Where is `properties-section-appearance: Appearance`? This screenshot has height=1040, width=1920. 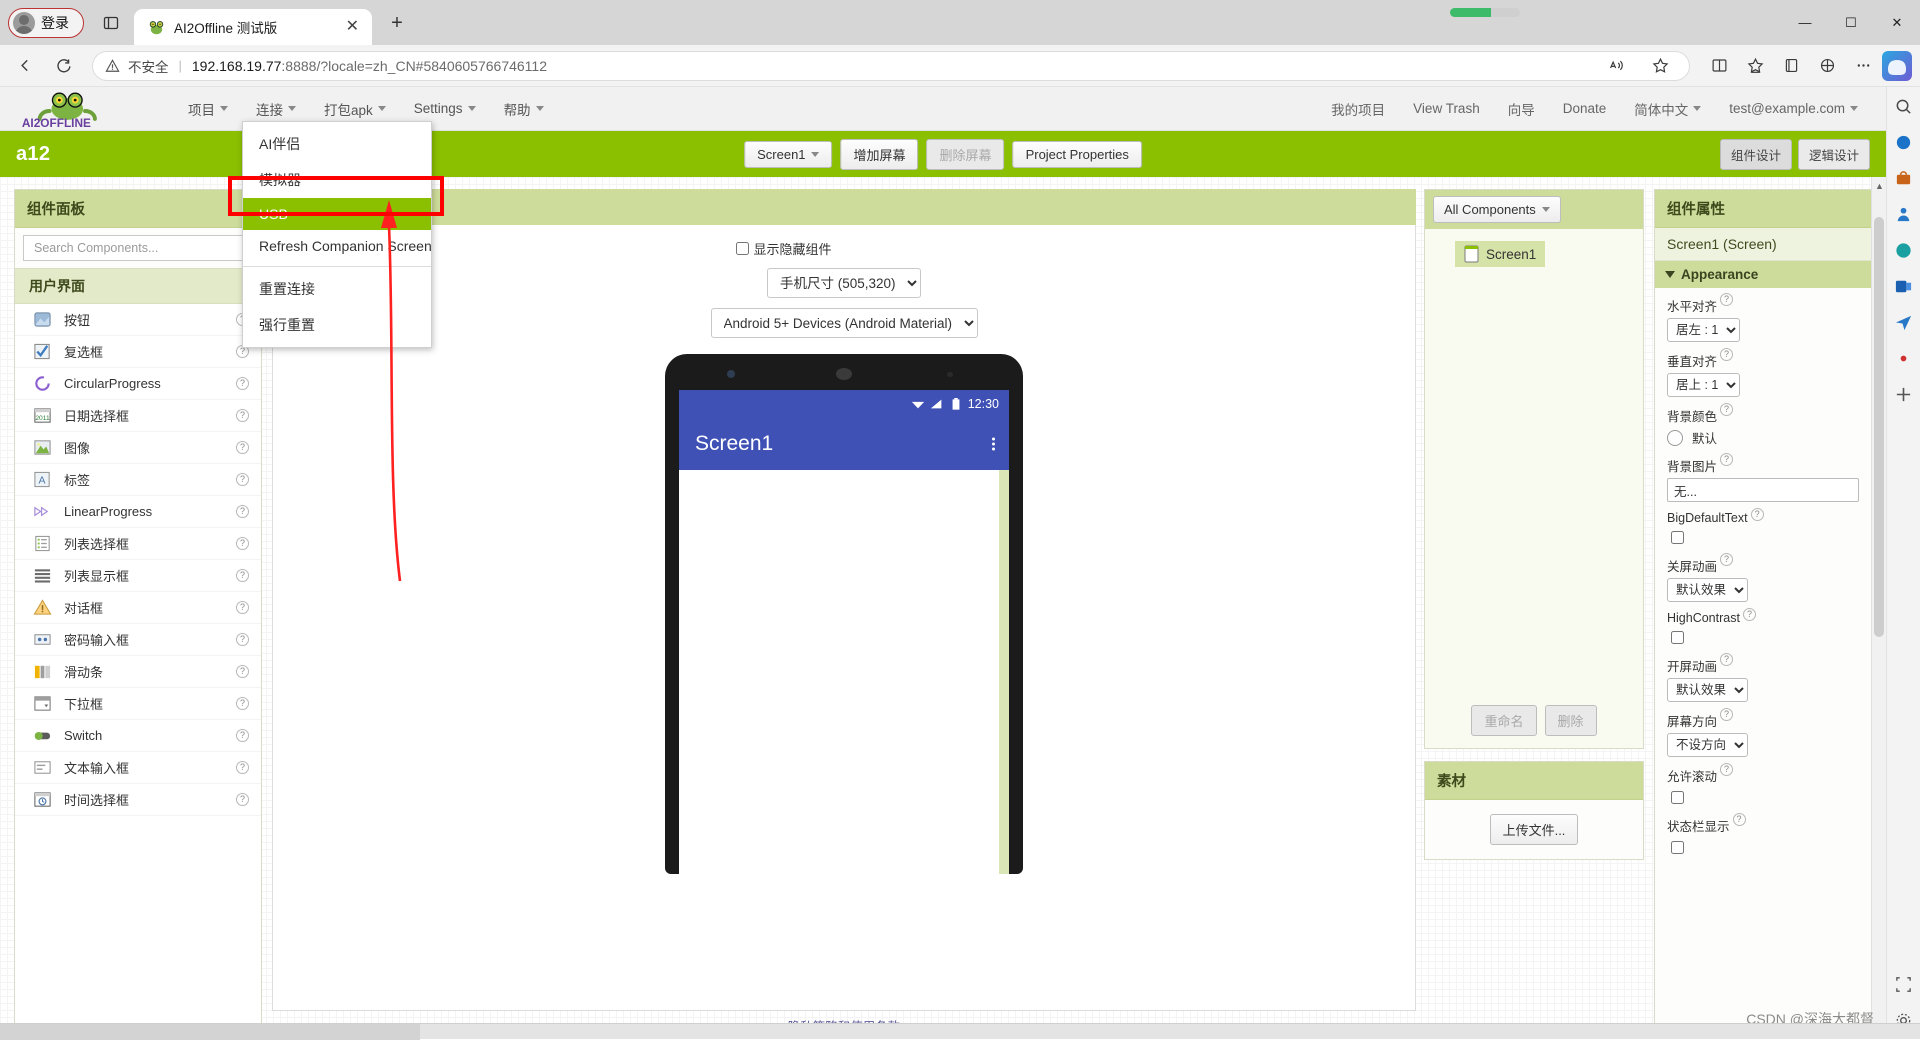
properties-section-appearance: Appearance is located at coordinates (1763, 274).